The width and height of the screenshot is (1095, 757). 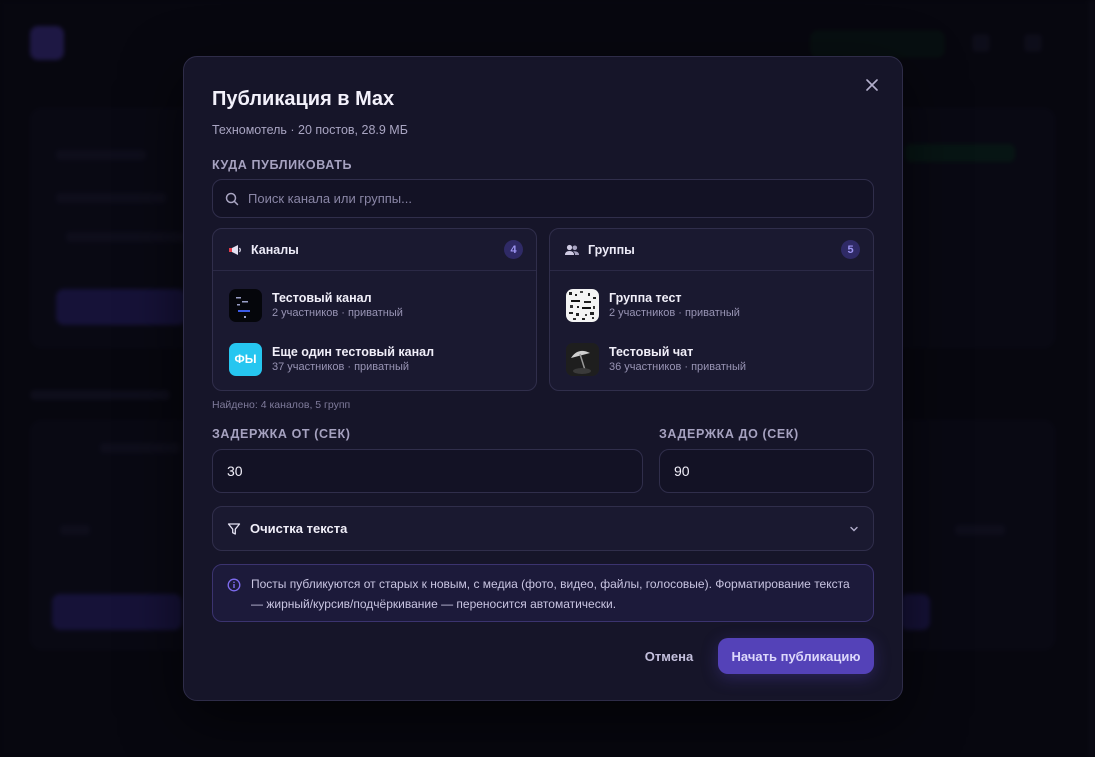 What do you see at coordinates (796, 656) in the screenshot?
I see `start-publication-button: Начать публикацию` at bounding box center [796, 656].